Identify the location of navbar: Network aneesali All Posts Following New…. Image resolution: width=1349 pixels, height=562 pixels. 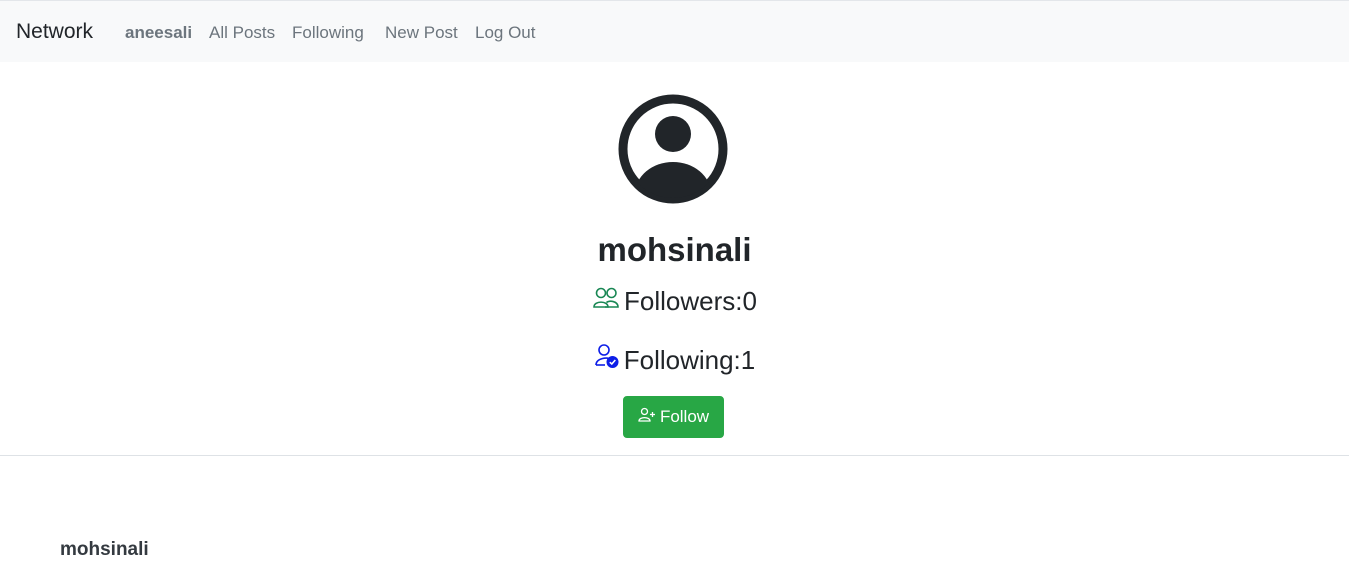
(674, 31).